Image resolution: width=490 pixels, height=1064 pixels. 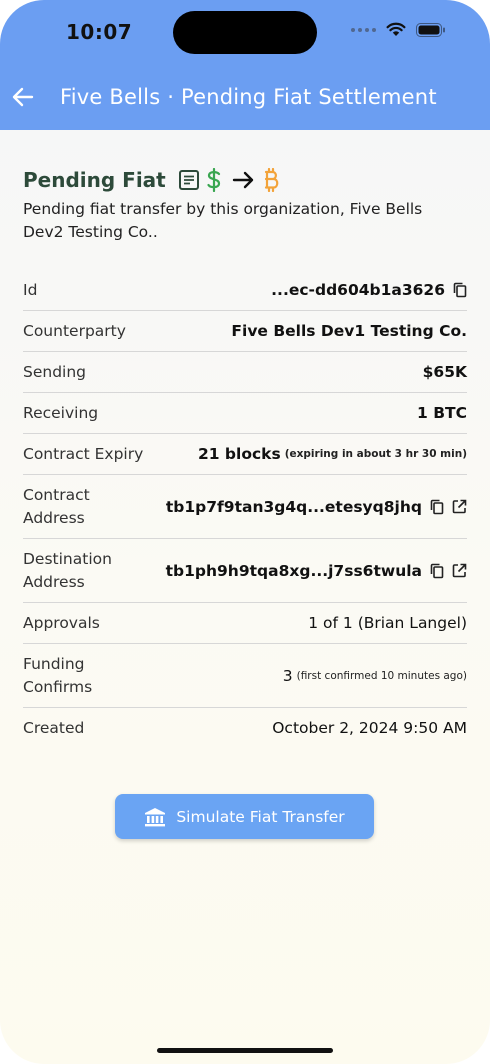 What do you see at coordinates (375, 454) in the screenshot?
I see `contract-expiry-note: (expiring in about 3 hr 30 min)` at bounding box center [375, 454].